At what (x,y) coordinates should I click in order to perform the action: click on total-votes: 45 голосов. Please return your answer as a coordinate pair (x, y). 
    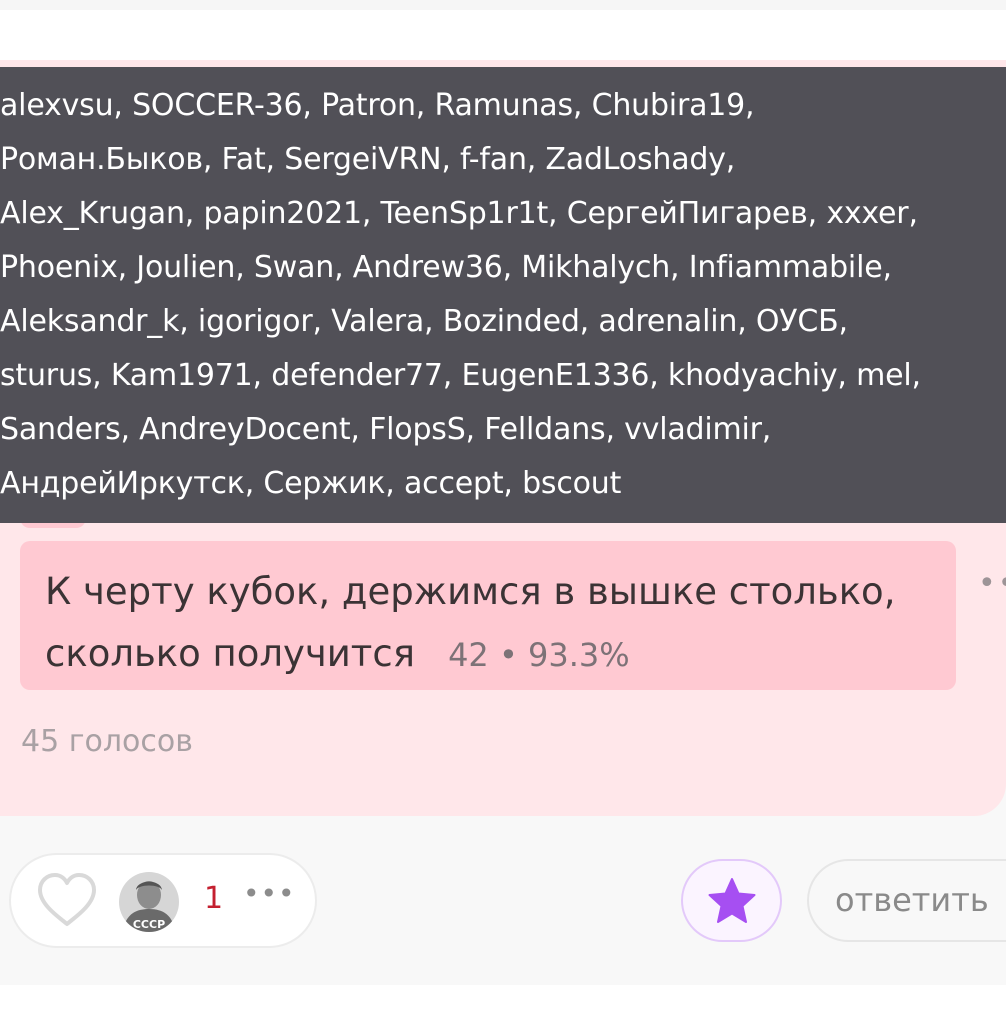
    Looking at the image, I should click on (107, 741).